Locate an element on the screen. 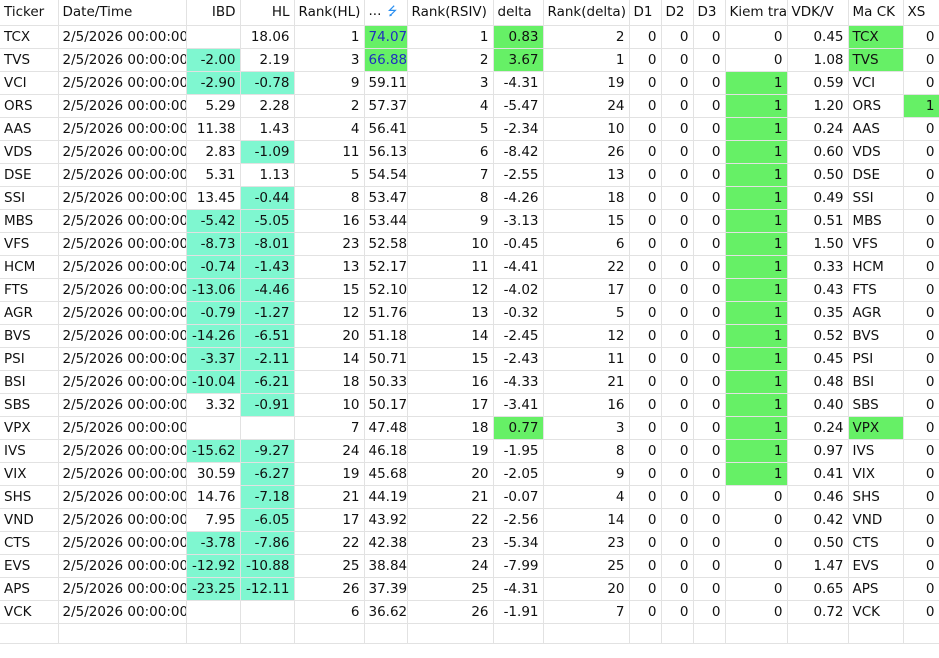  cell-delta: -2.43 is located at coordinates (518, 359).